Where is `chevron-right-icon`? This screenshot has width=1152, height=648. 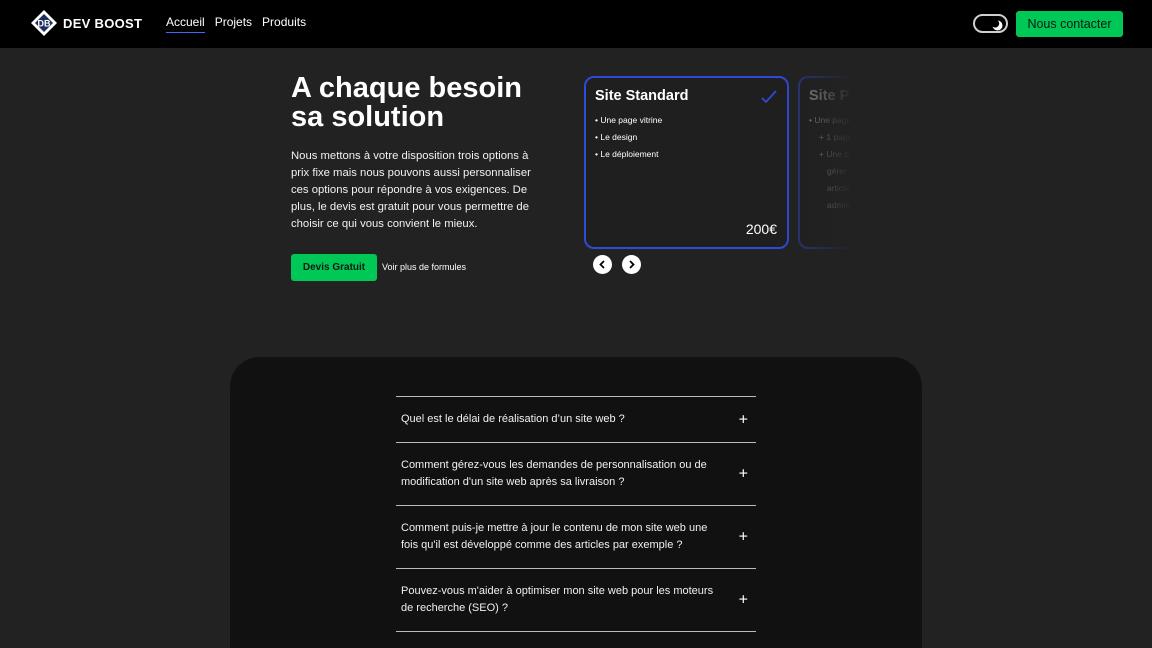 chevron-right-icon is located at coordinates (631, 265).